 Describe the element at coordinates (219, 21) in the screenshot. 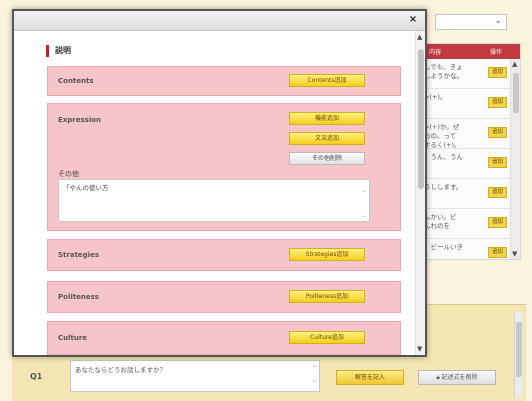

I see `dialog-titlebar: ×` at that location.